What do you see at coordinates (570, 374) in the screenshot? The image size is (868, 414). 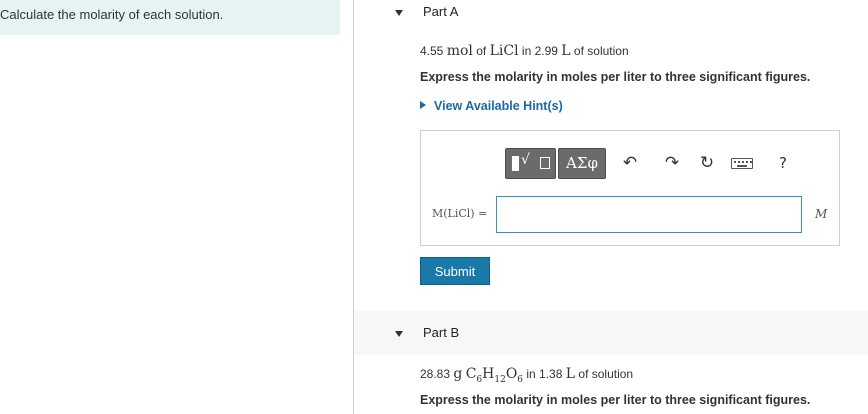 I see `part-b-volume-unit: L` at bounding box center [570, 374].